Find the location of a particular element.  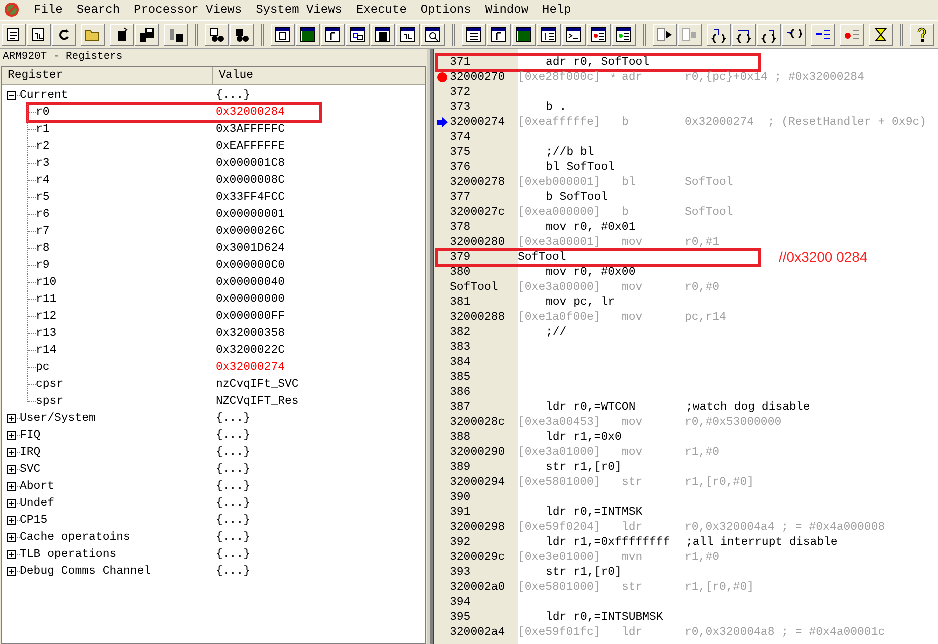

column-header: Value is located at coordinates (319, 76).